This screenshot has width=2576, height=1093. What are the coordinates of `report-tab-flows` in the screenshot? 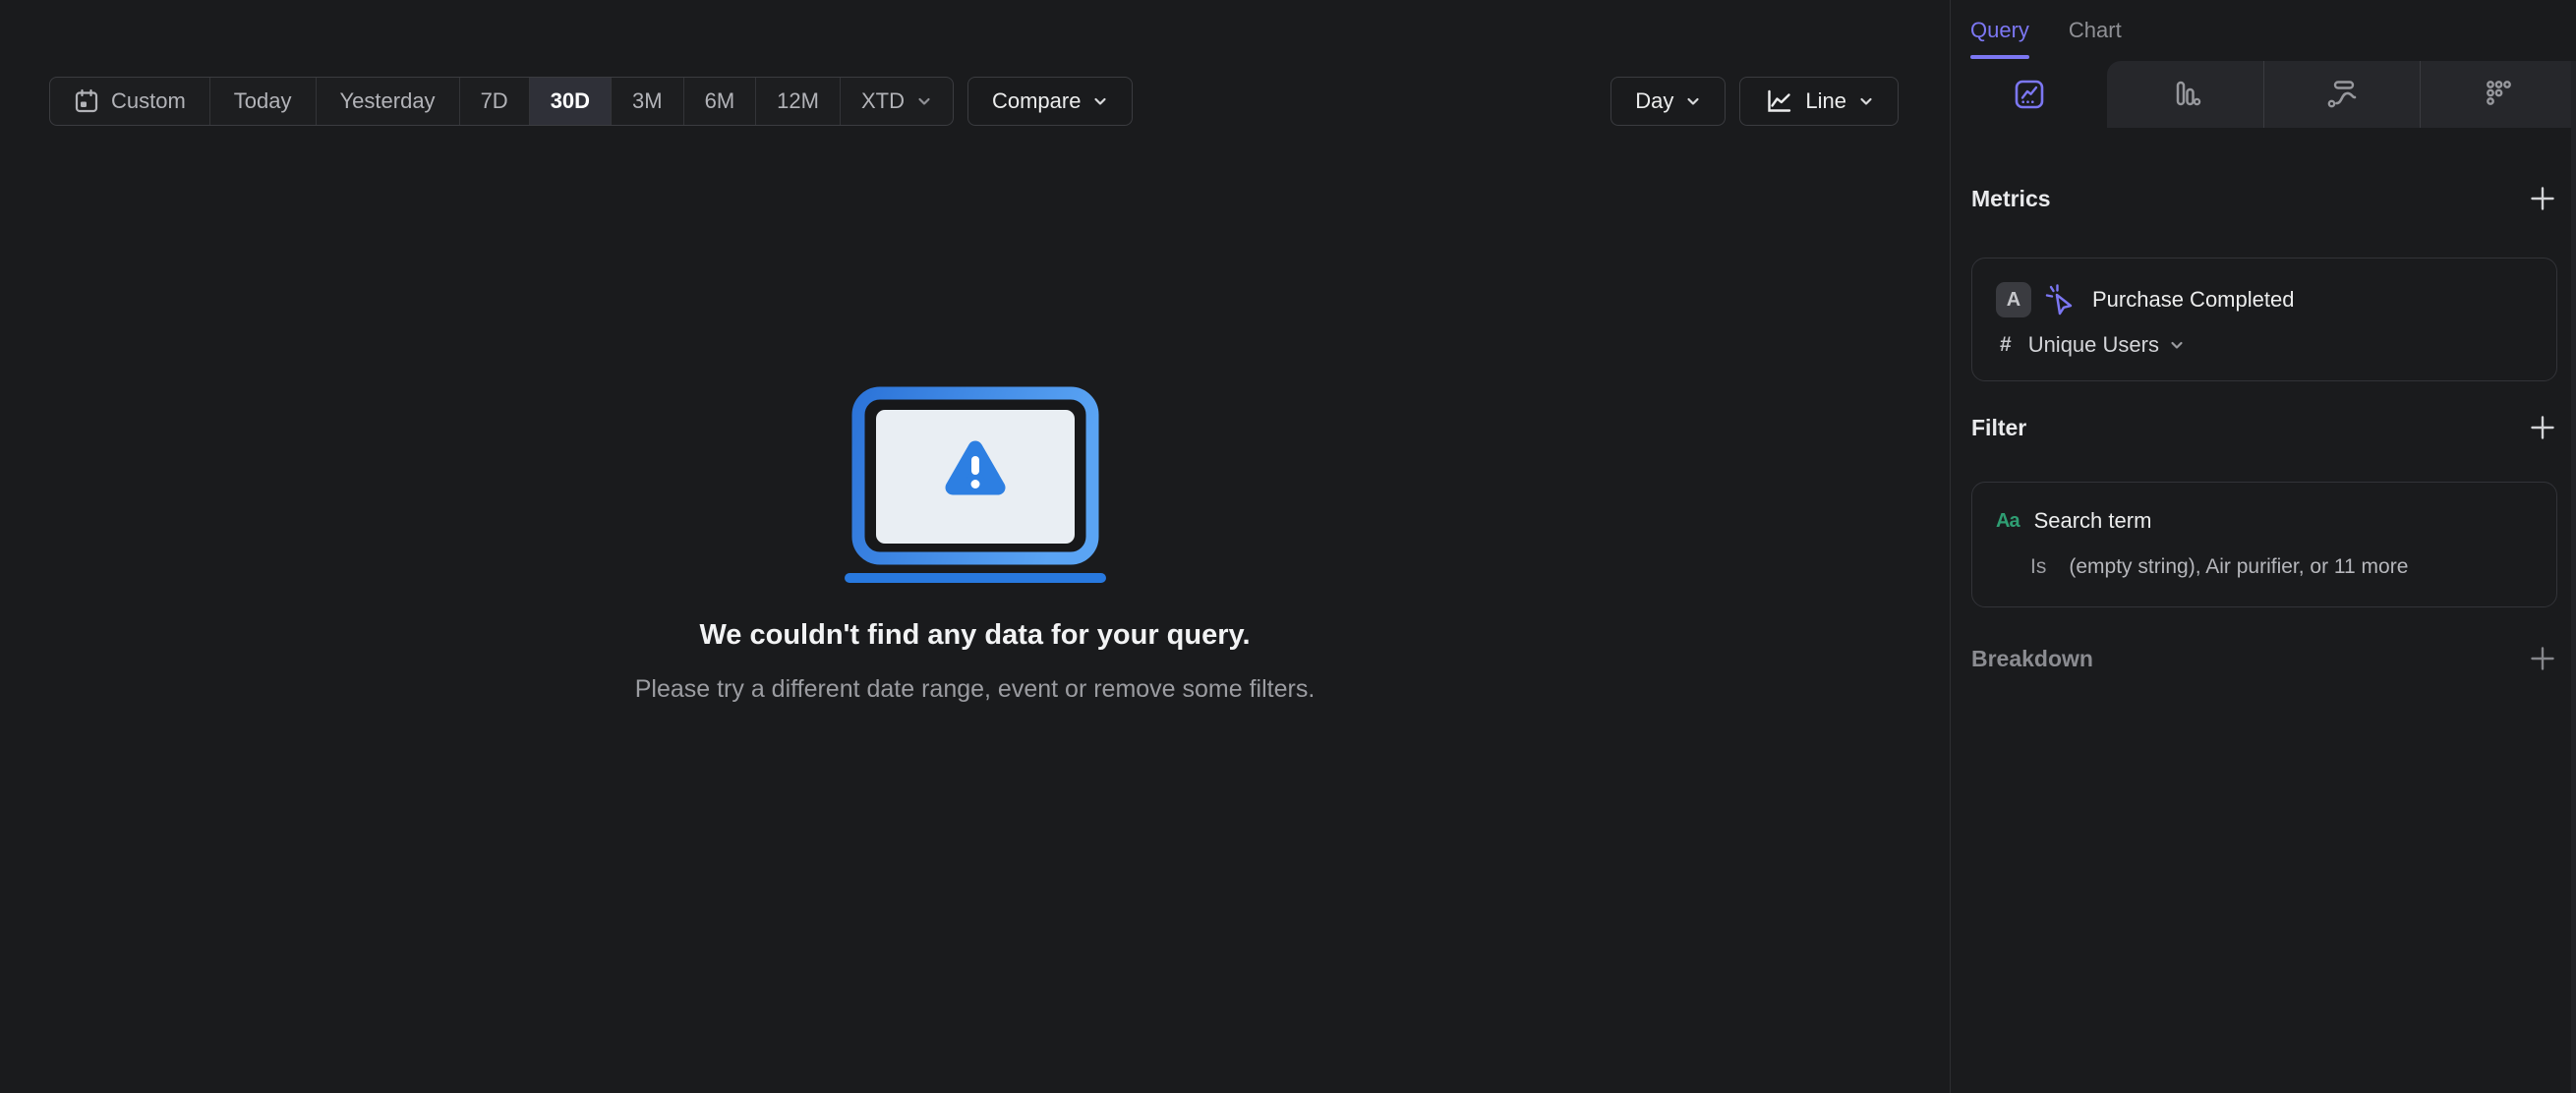 It's located at (2341, 94).